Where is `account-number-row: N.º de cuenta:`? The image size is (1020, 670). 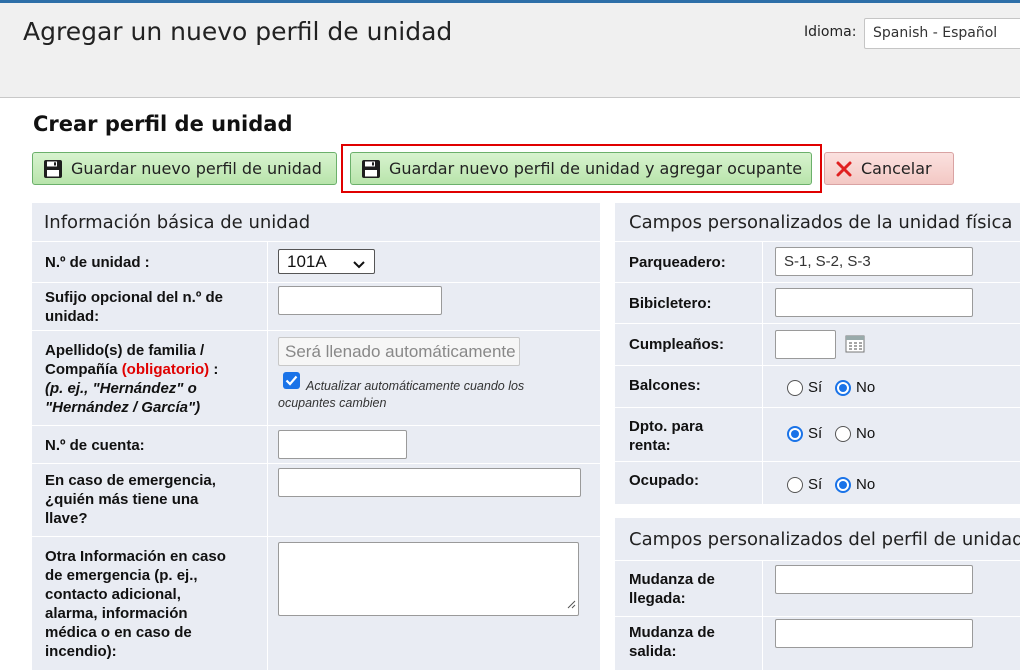 account-number-row: N.º de cuenta: is located at coordinates (316, 444).